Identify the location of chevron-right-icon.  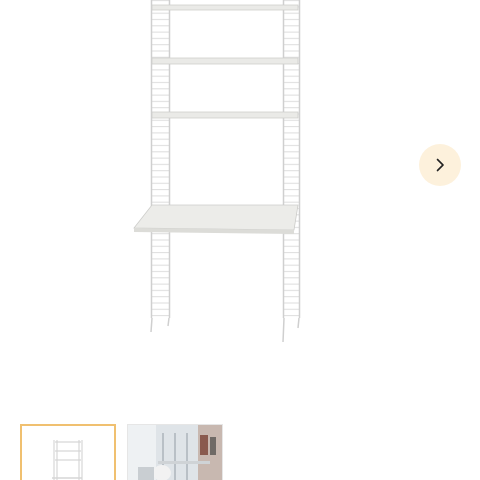
(440, 165).